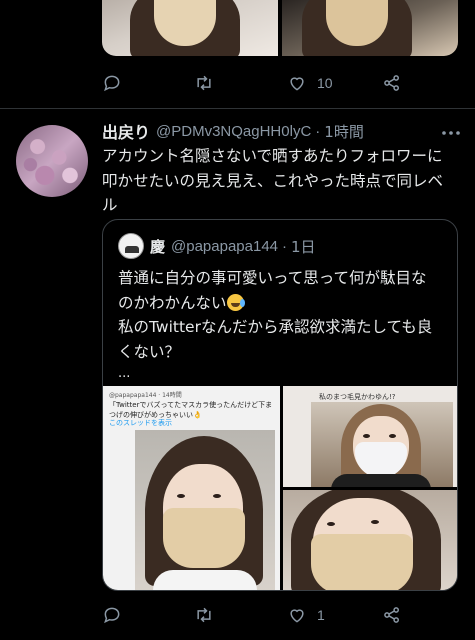  I want to click on quoted-text-line: 普通に自分の事可愛いって思って何が駄目な, so click(272, 278).